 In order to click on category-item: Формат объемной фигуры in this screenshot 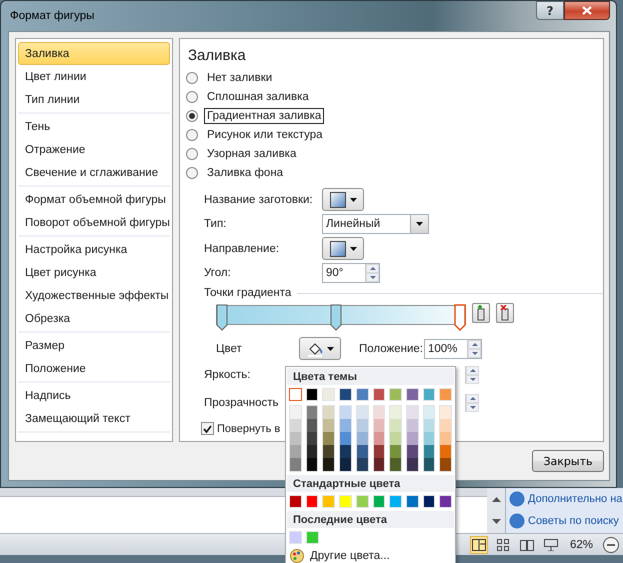, I will do `click(94, 199)`.